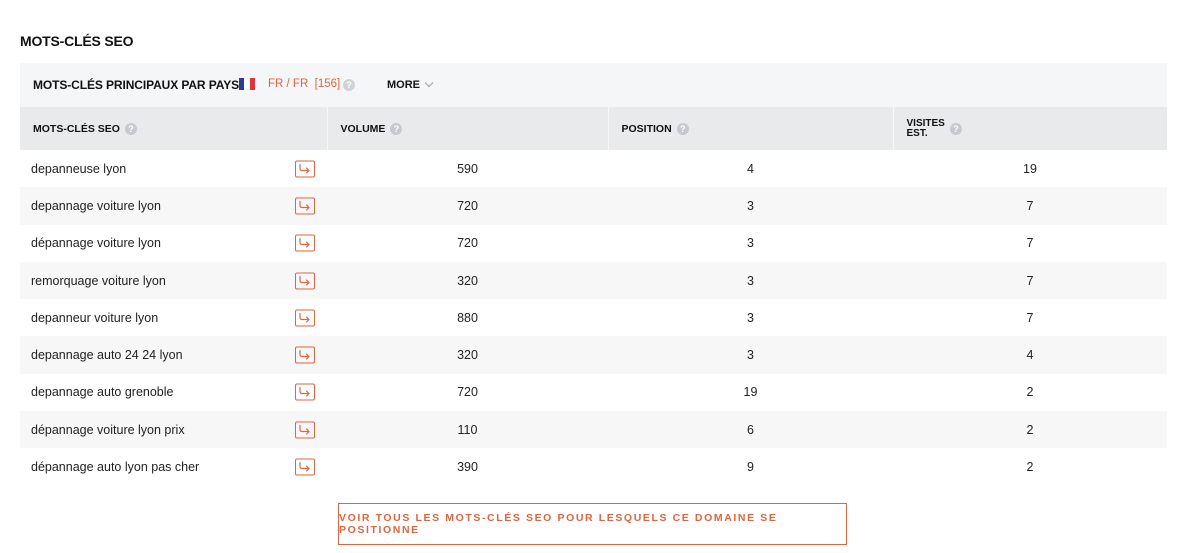 The height and width of the screenshot is (553, 1200). What do you see at coordinates (247, 84) in the screenshot?
I see `france-flag-icon` at bounding box center [247, 84].